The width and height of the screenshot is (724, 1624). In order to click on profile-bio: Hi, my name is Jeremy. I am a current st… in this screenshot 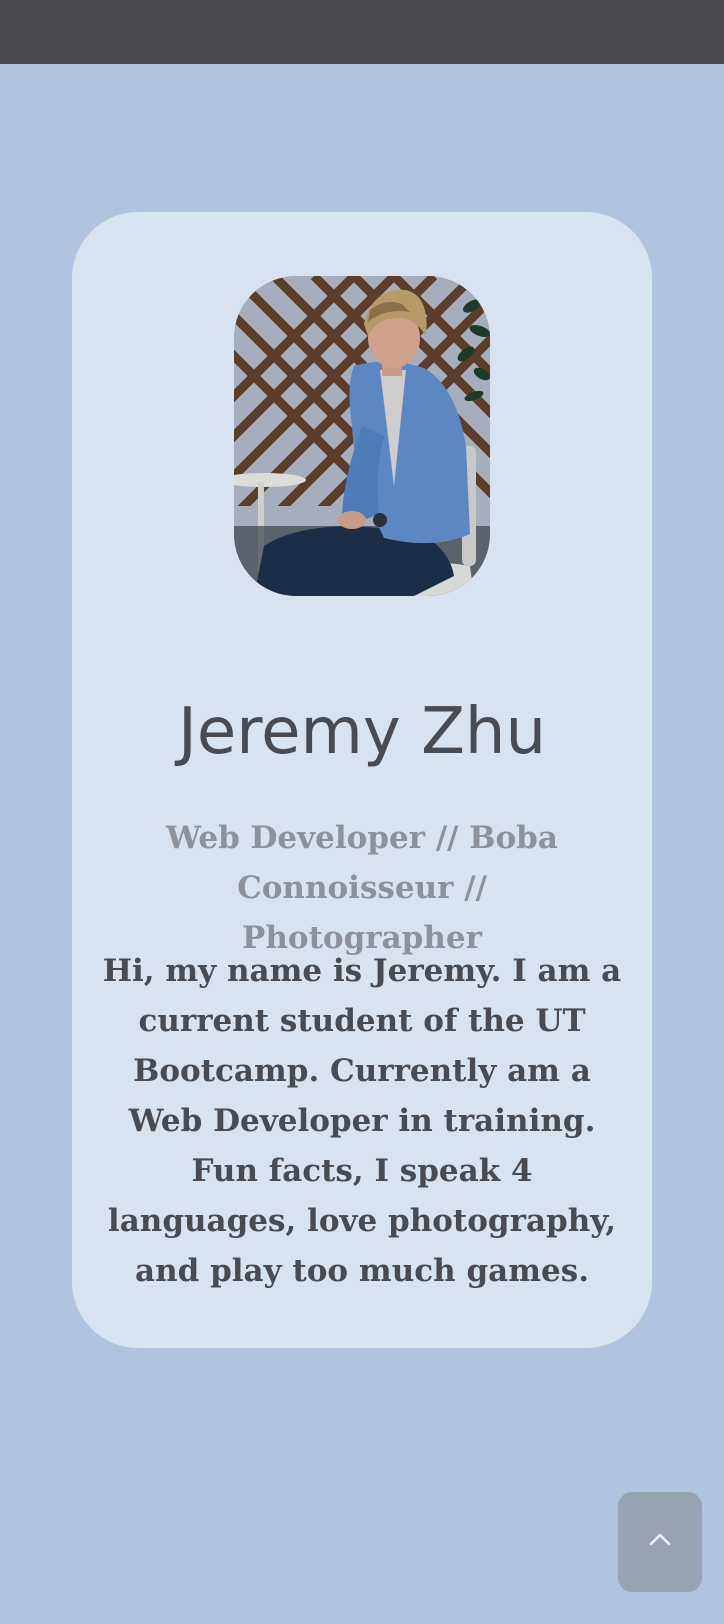, I will do `click(362, 1121)`.